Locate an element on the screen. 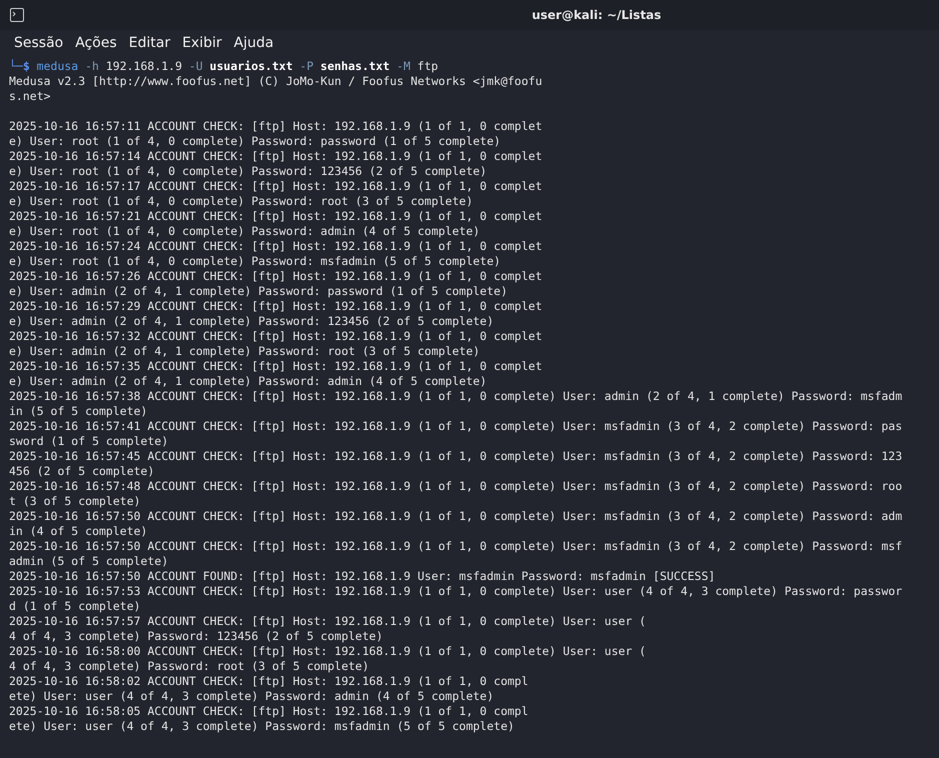 The image size is (939, 758). terminal-line: 2025-10-16 16:57:48 ACCOUNT CHECK: [ftp] Host: 192.168.1.9 (1 of 1, 0 complete) User: msfadmin (3 of 4, 2 complete) Password: roo is located at coordinates (455, 486).